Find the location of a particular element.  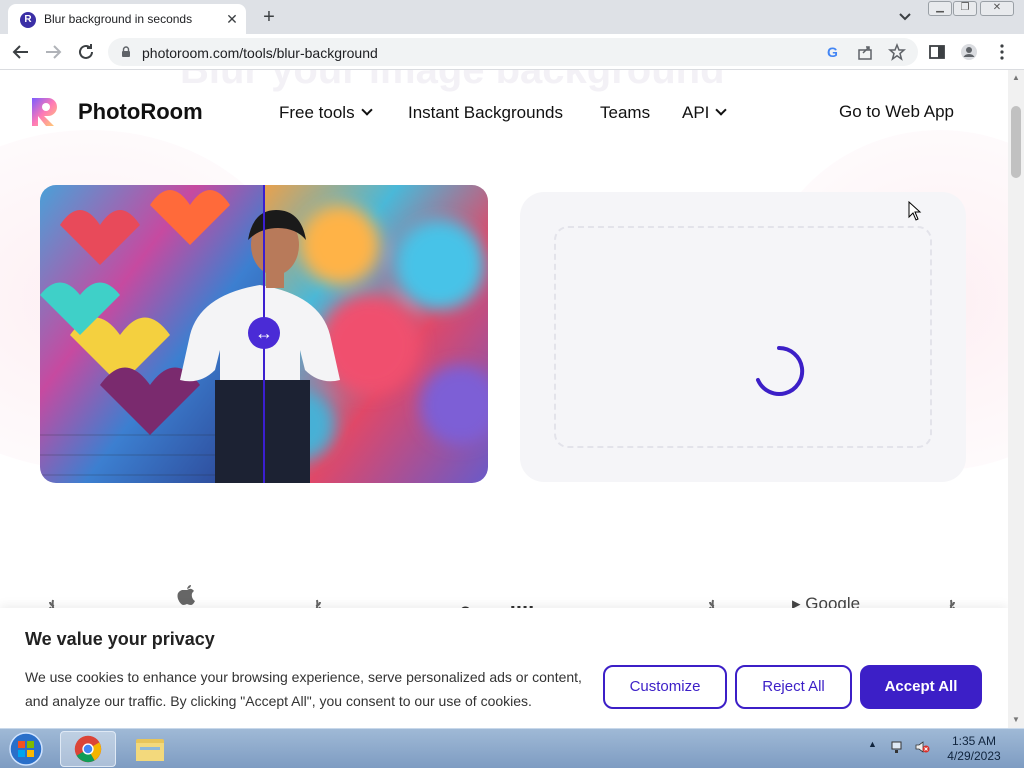

minimize-button: ▁ is located at coordinates (940, 8).